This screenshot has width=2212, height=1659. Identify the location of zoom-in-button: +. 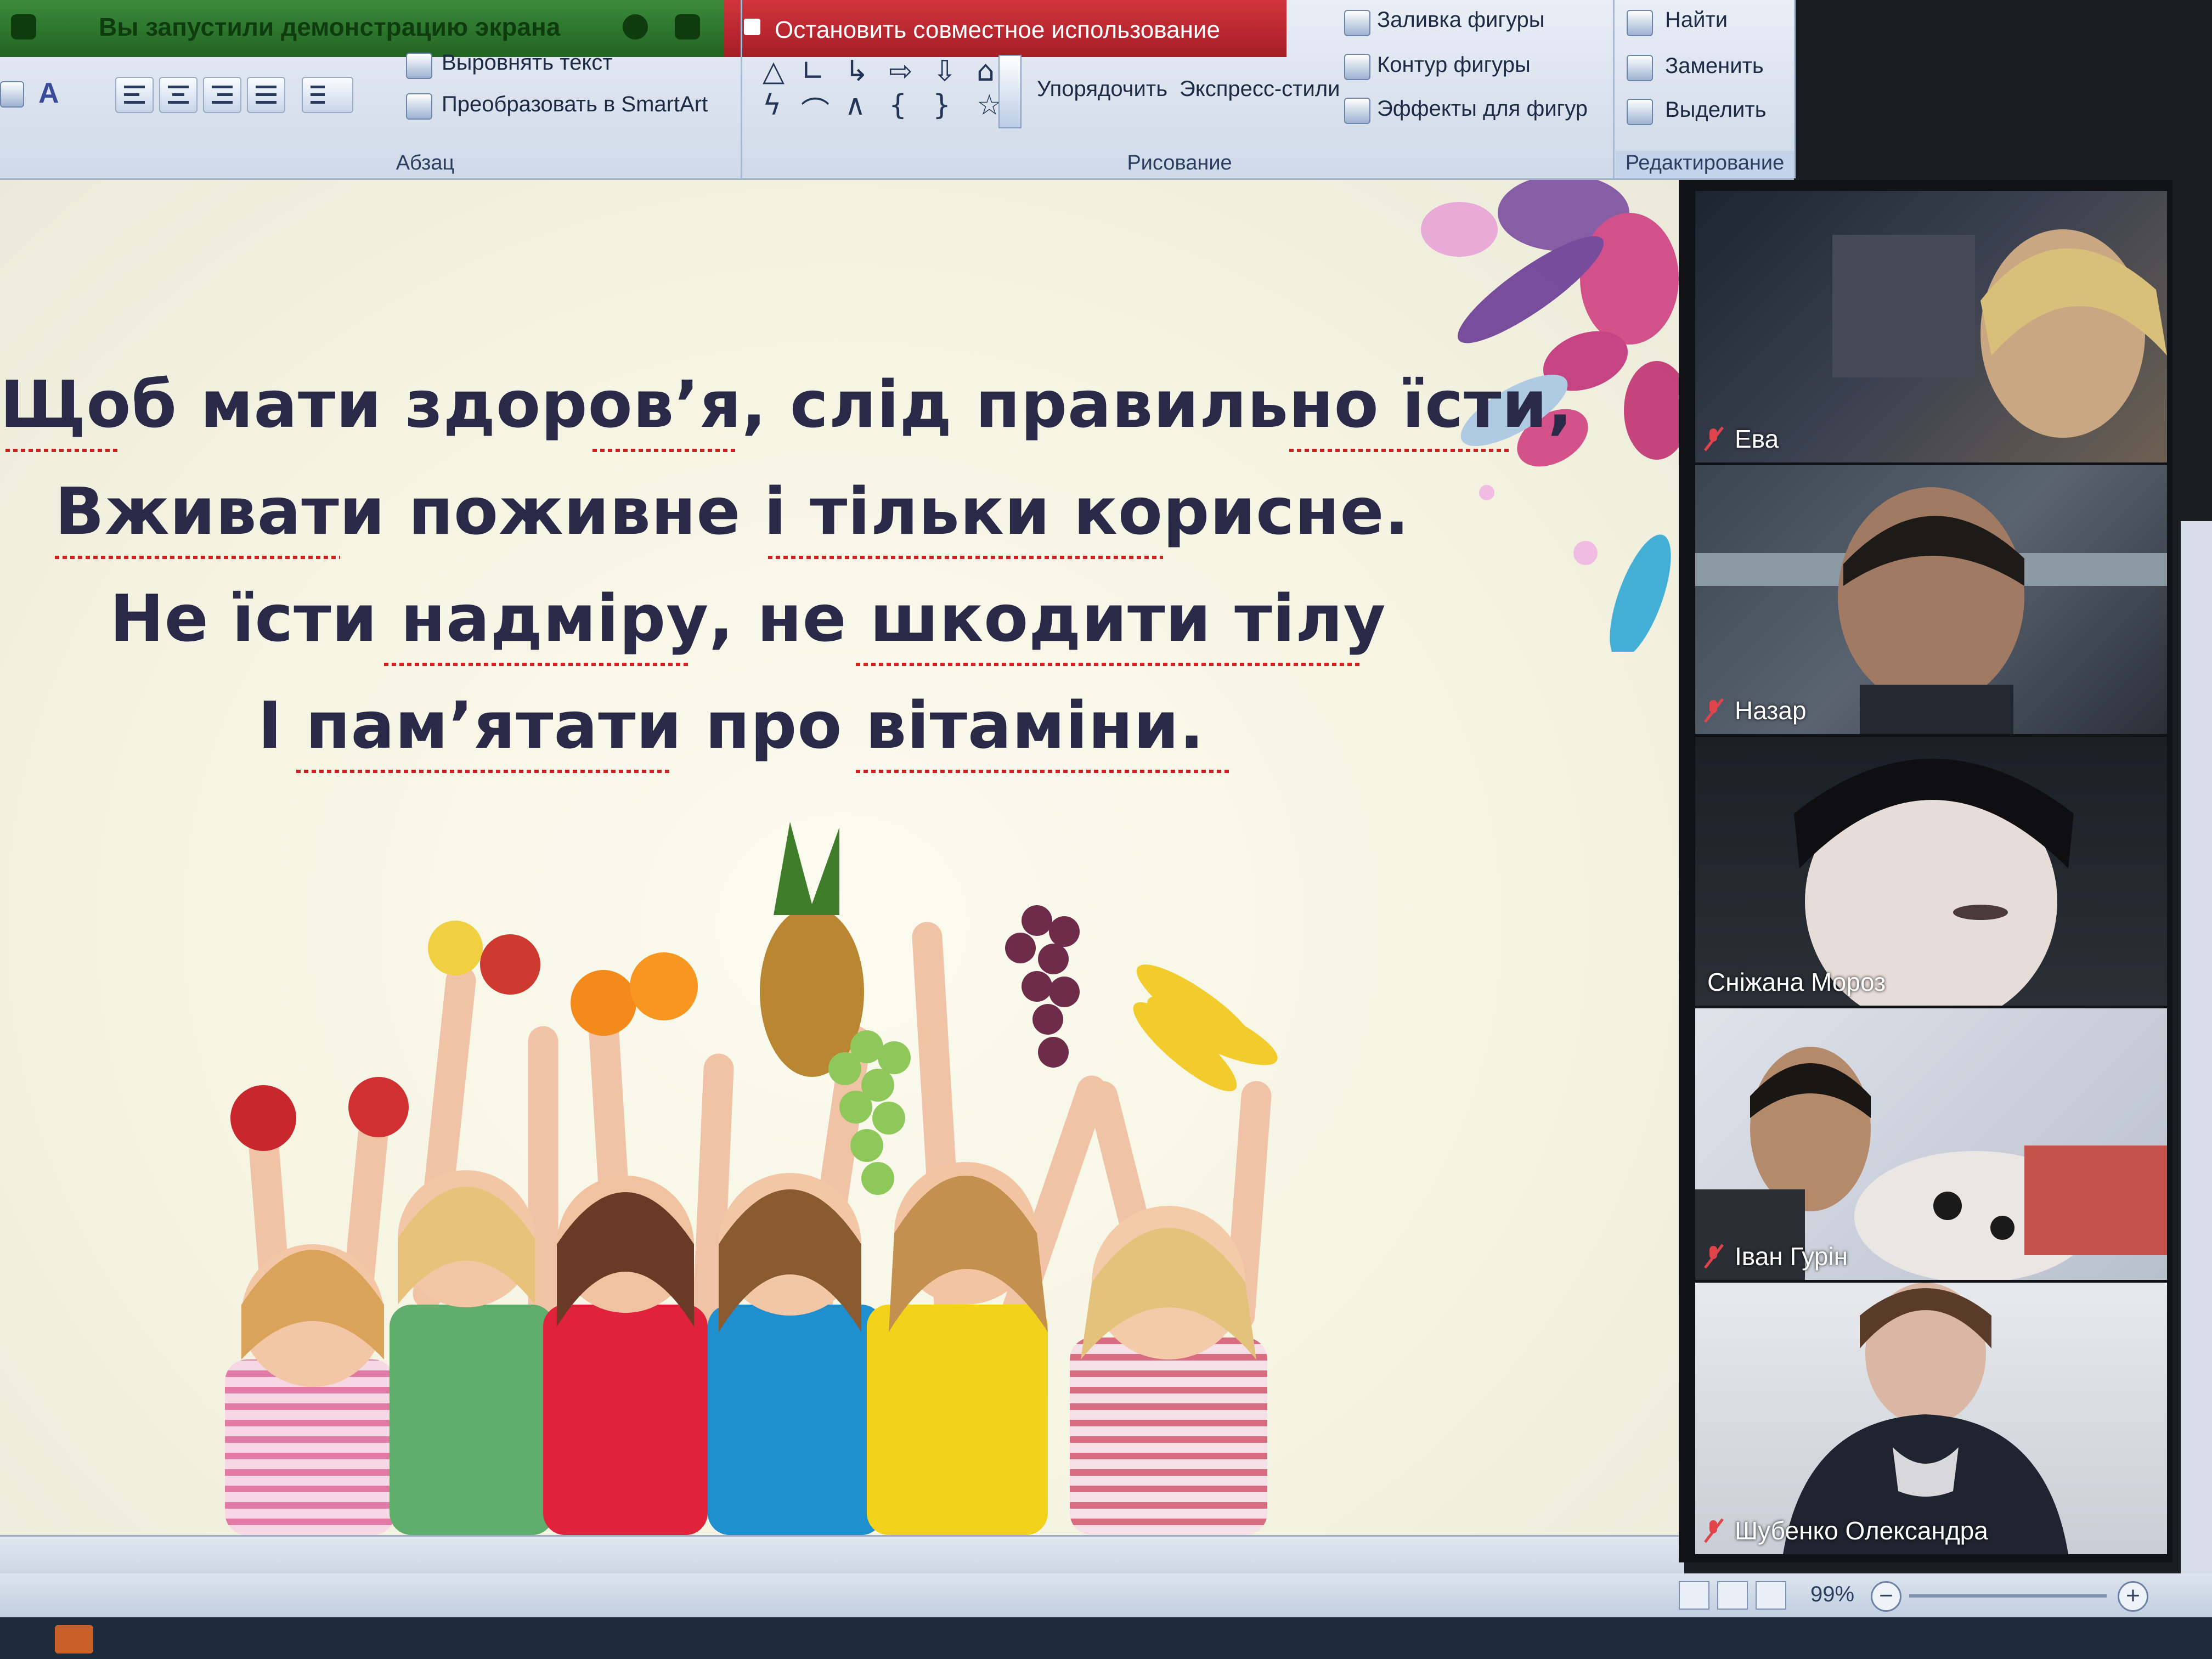
(2133, 1596).